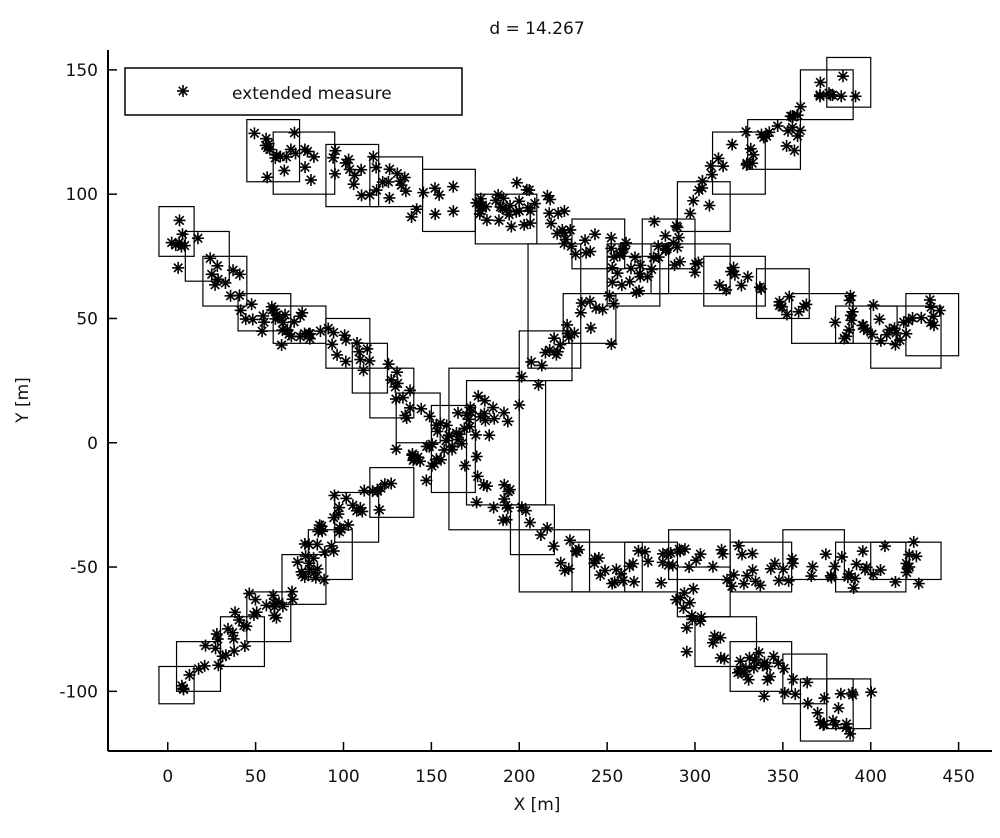 This screenshot has width=1000, height=838. Describe the element at coordinates (312, 94) in the screenshot. I see `legend-label: extended measure` at that location.